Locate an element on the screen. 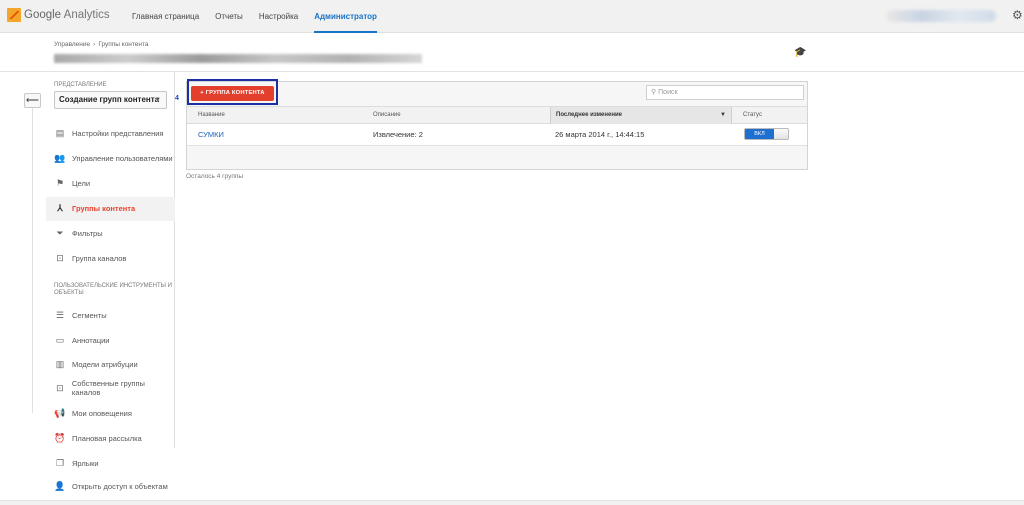 This screenshot has height=505, width=1024. view-select-value: Создание групп контента is located at coordinates (109, 99).